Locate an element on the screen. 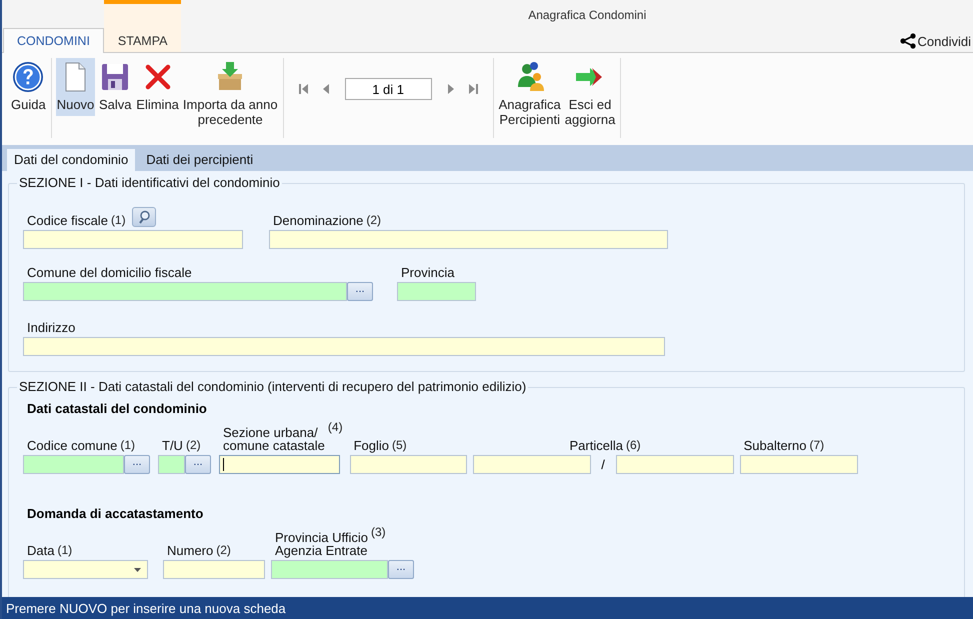  search-icon is located at coordinates (143, 217).